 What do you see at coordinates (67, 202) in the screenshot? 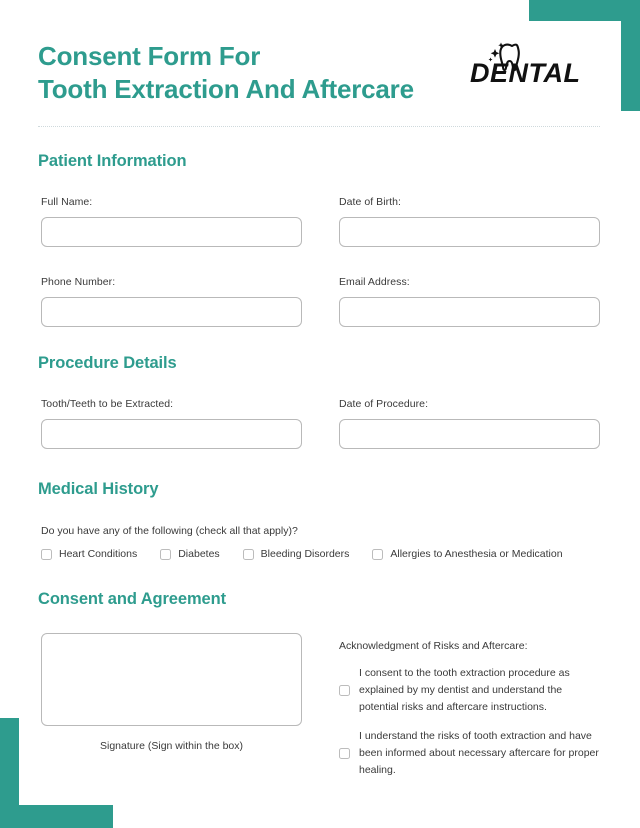
I see `label-full-name: Full Name:` at bounding box center [67, 202].